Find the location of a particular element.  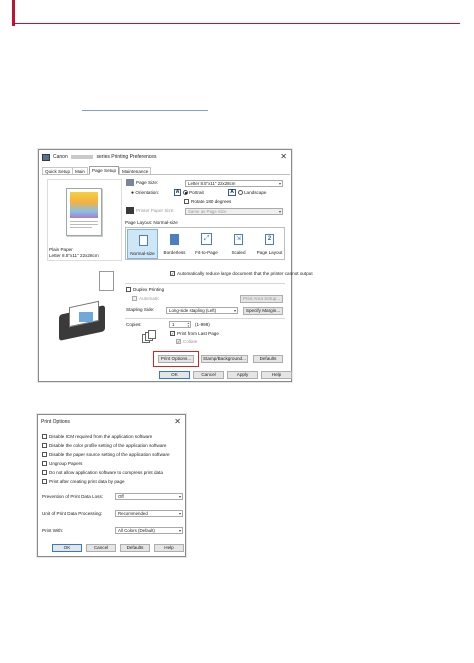

apply-button: Apply is located at coordinates (242, 375).